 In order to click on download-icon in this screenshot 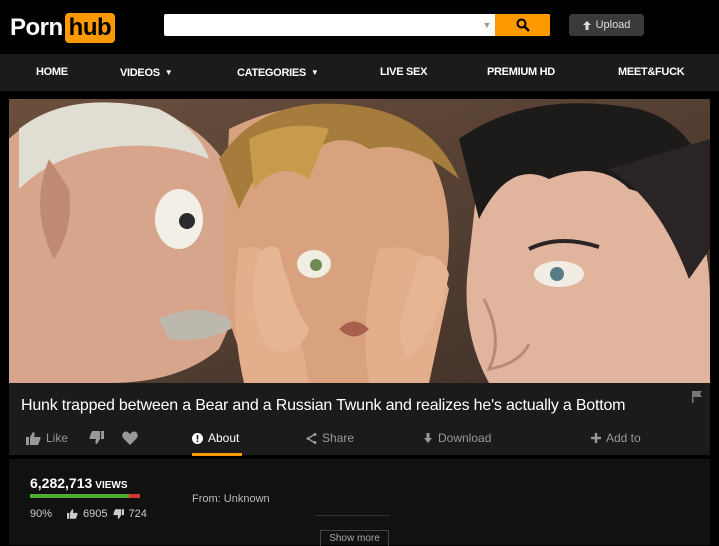, I will do `click(428, 437)`.